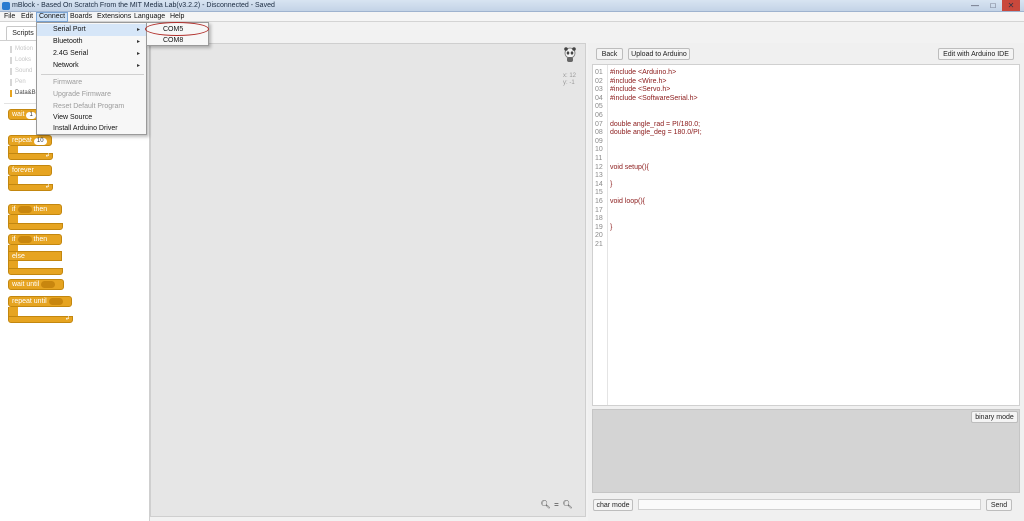  I want to click on repeat-block-foot: ↲, so click(30, 156).